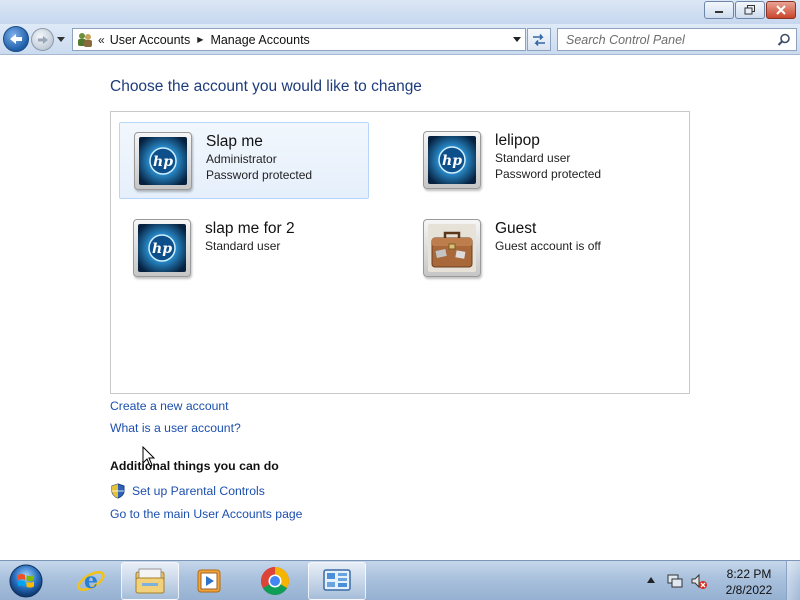 This screenshot has width=800, height=600. I want to click on account-details: lelipop Standard user Password protected, so click(548, 156).